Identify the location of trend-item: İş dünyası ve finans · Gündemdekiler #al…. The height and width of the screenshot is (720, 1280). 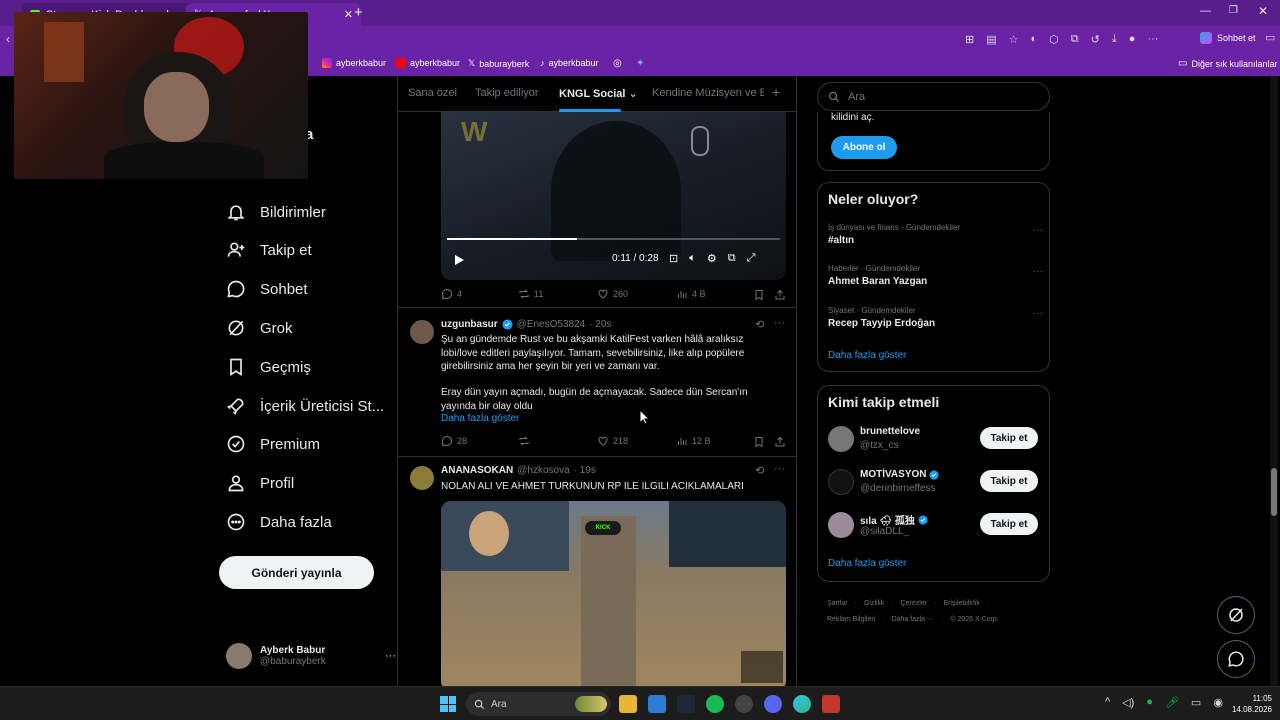
(935, 238).